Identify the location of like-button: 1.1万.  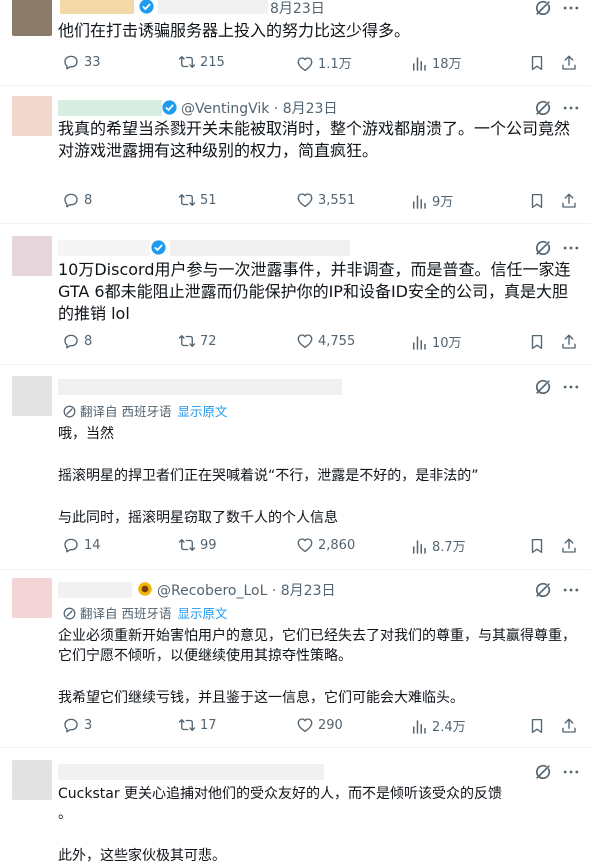
(324, 64).